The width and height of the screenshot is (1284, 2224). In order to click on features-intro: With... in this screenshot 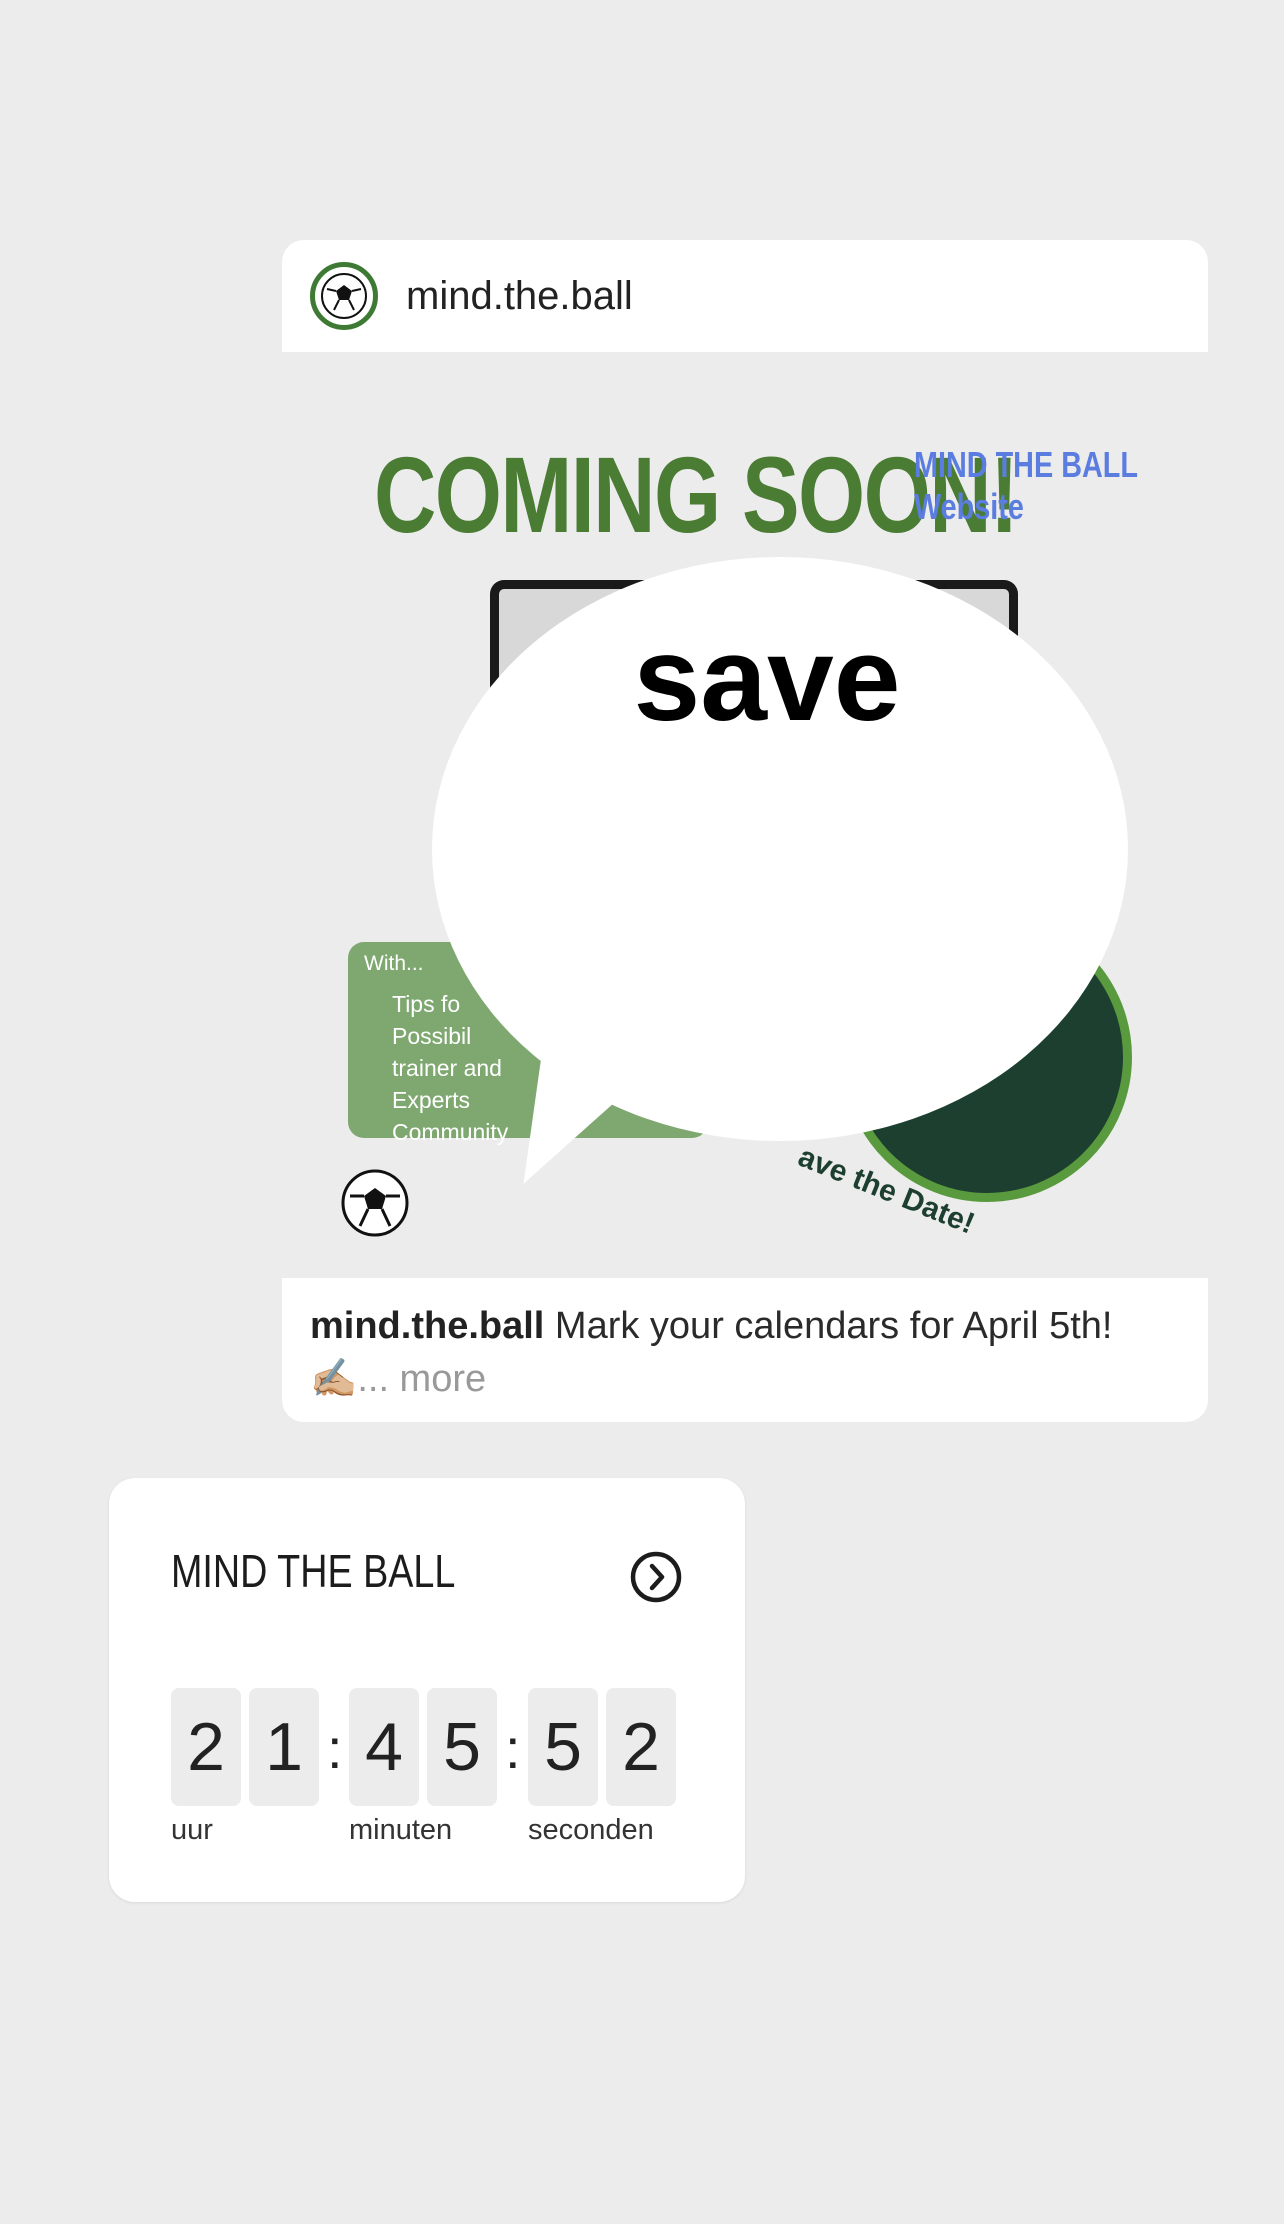, I will do `click(394, 964)`.